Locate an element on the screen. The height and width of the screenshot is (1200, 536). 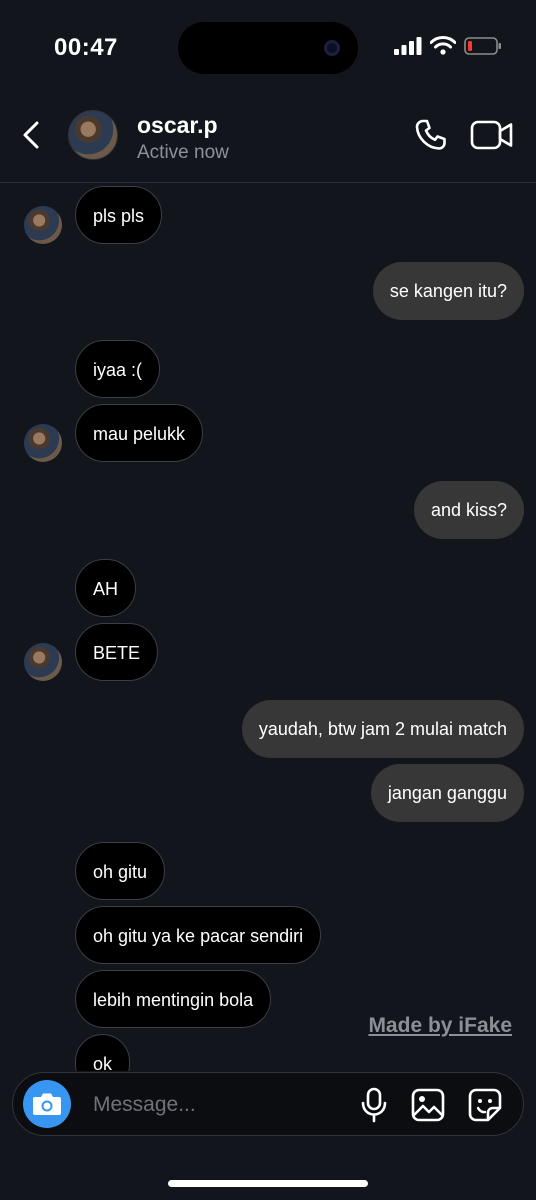
watermark: Made by iFake is located at coordinates (440, 1025).